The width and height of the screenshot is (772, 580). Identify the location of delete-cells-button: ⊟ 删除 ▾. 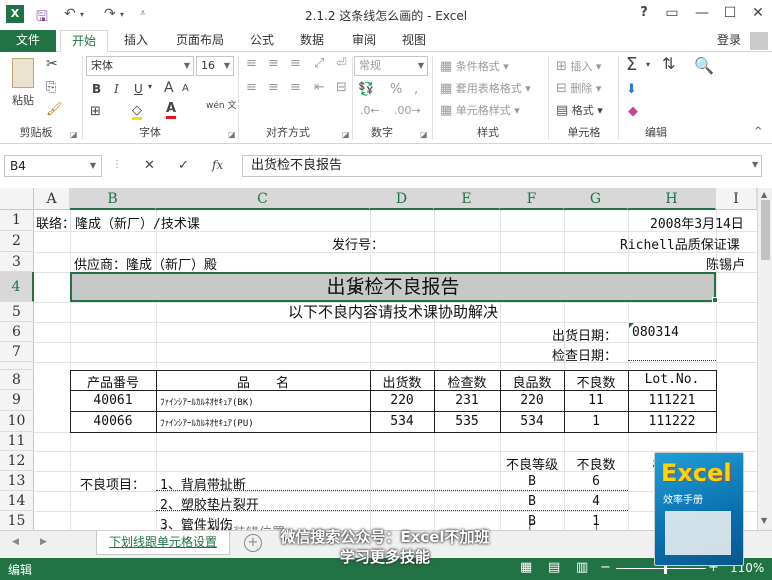
(578, 88).